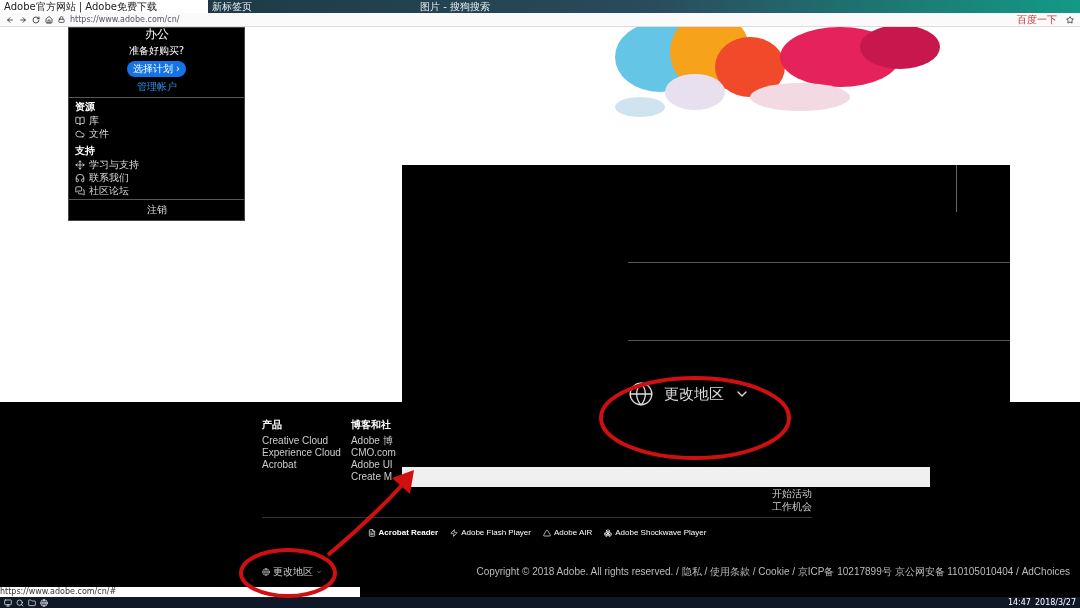 The height and width of the screenshot is (608, 1080). Describe the element at coordinates (279, 464) in the screenshot. I see `footer-link: Acrobat` at that location.